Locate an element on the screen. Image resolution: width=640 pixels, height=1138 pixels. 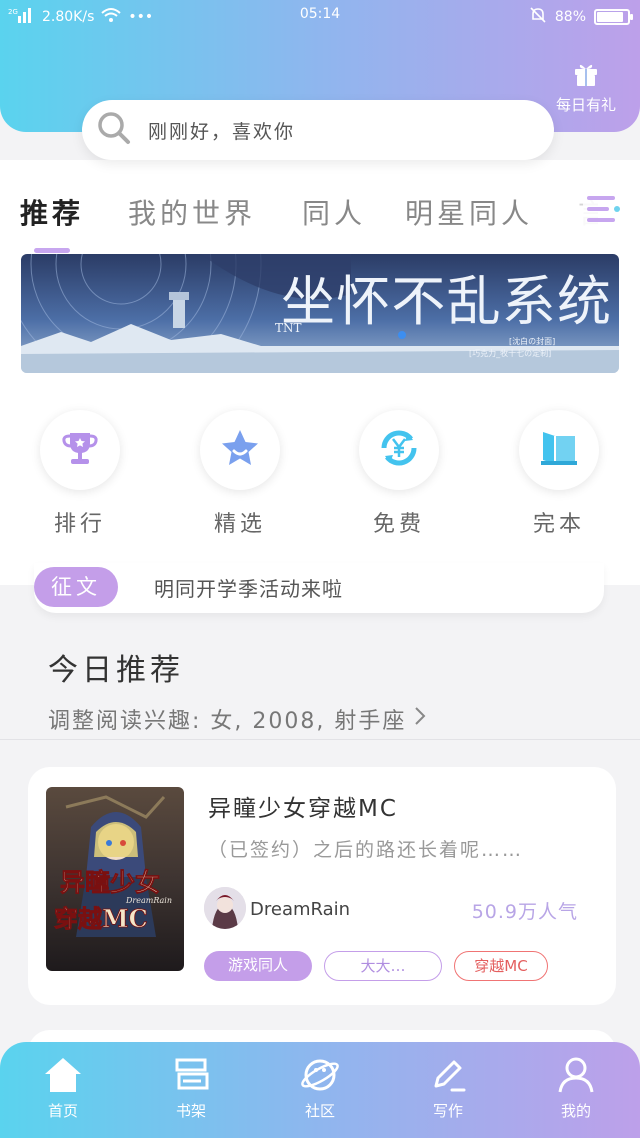
bottom-navigation: 首页 书架 社区 写作 我的 is located at coordinates (320, 1090).